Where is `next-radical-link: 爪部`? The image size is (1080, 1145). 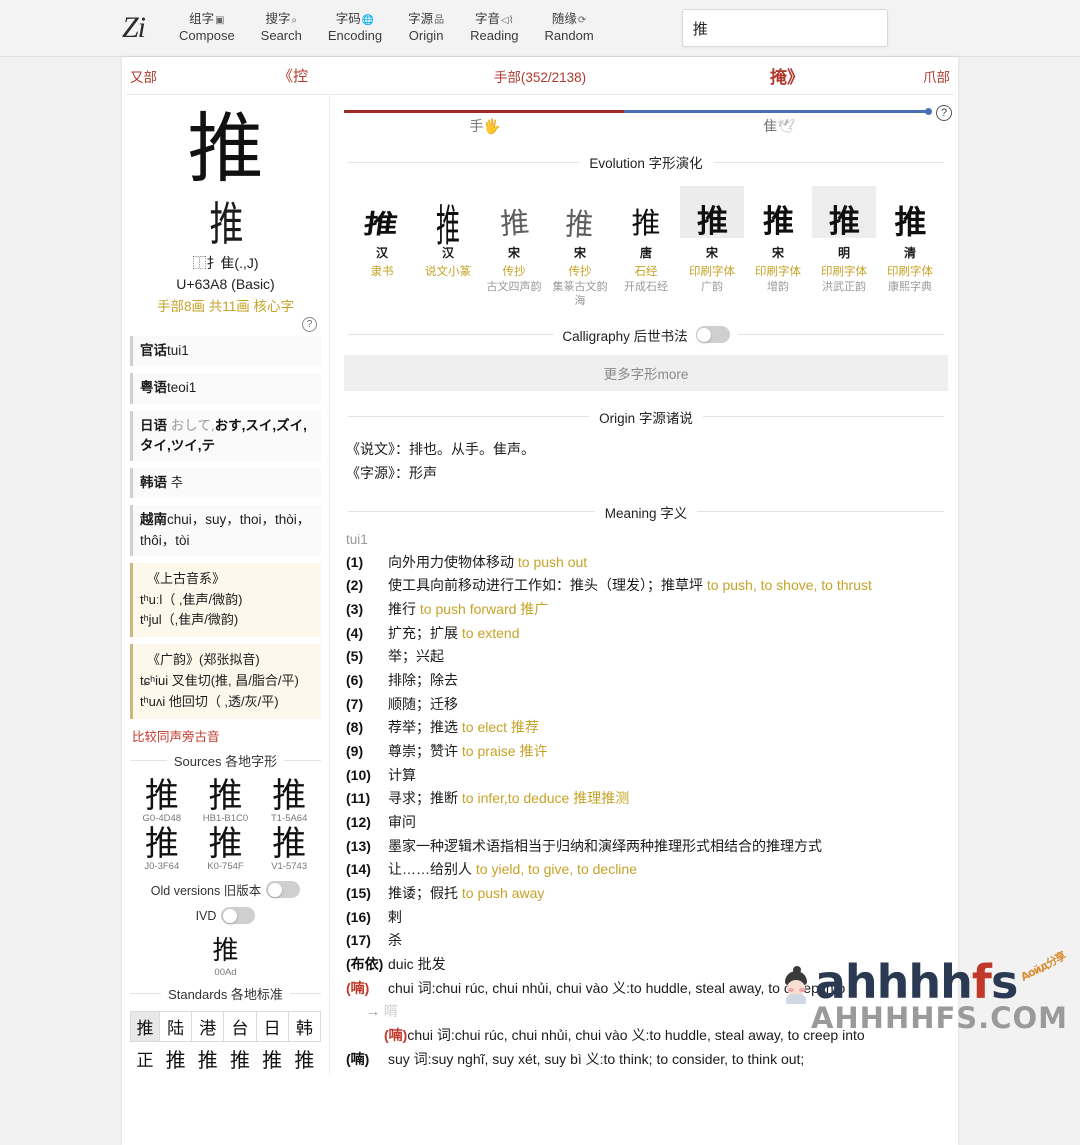 next-radical-link: 爪部 is located at coordinates (906, 76).